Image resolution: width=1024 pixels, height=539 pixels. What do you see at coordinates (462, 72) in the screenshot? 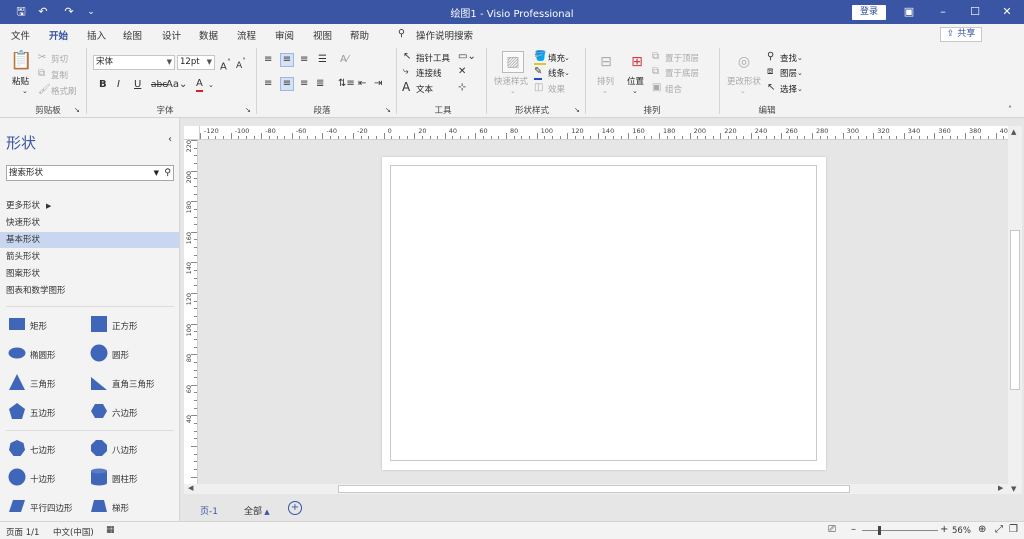
I see `close-x-icon: ✕` at bounding box center [462, 72].